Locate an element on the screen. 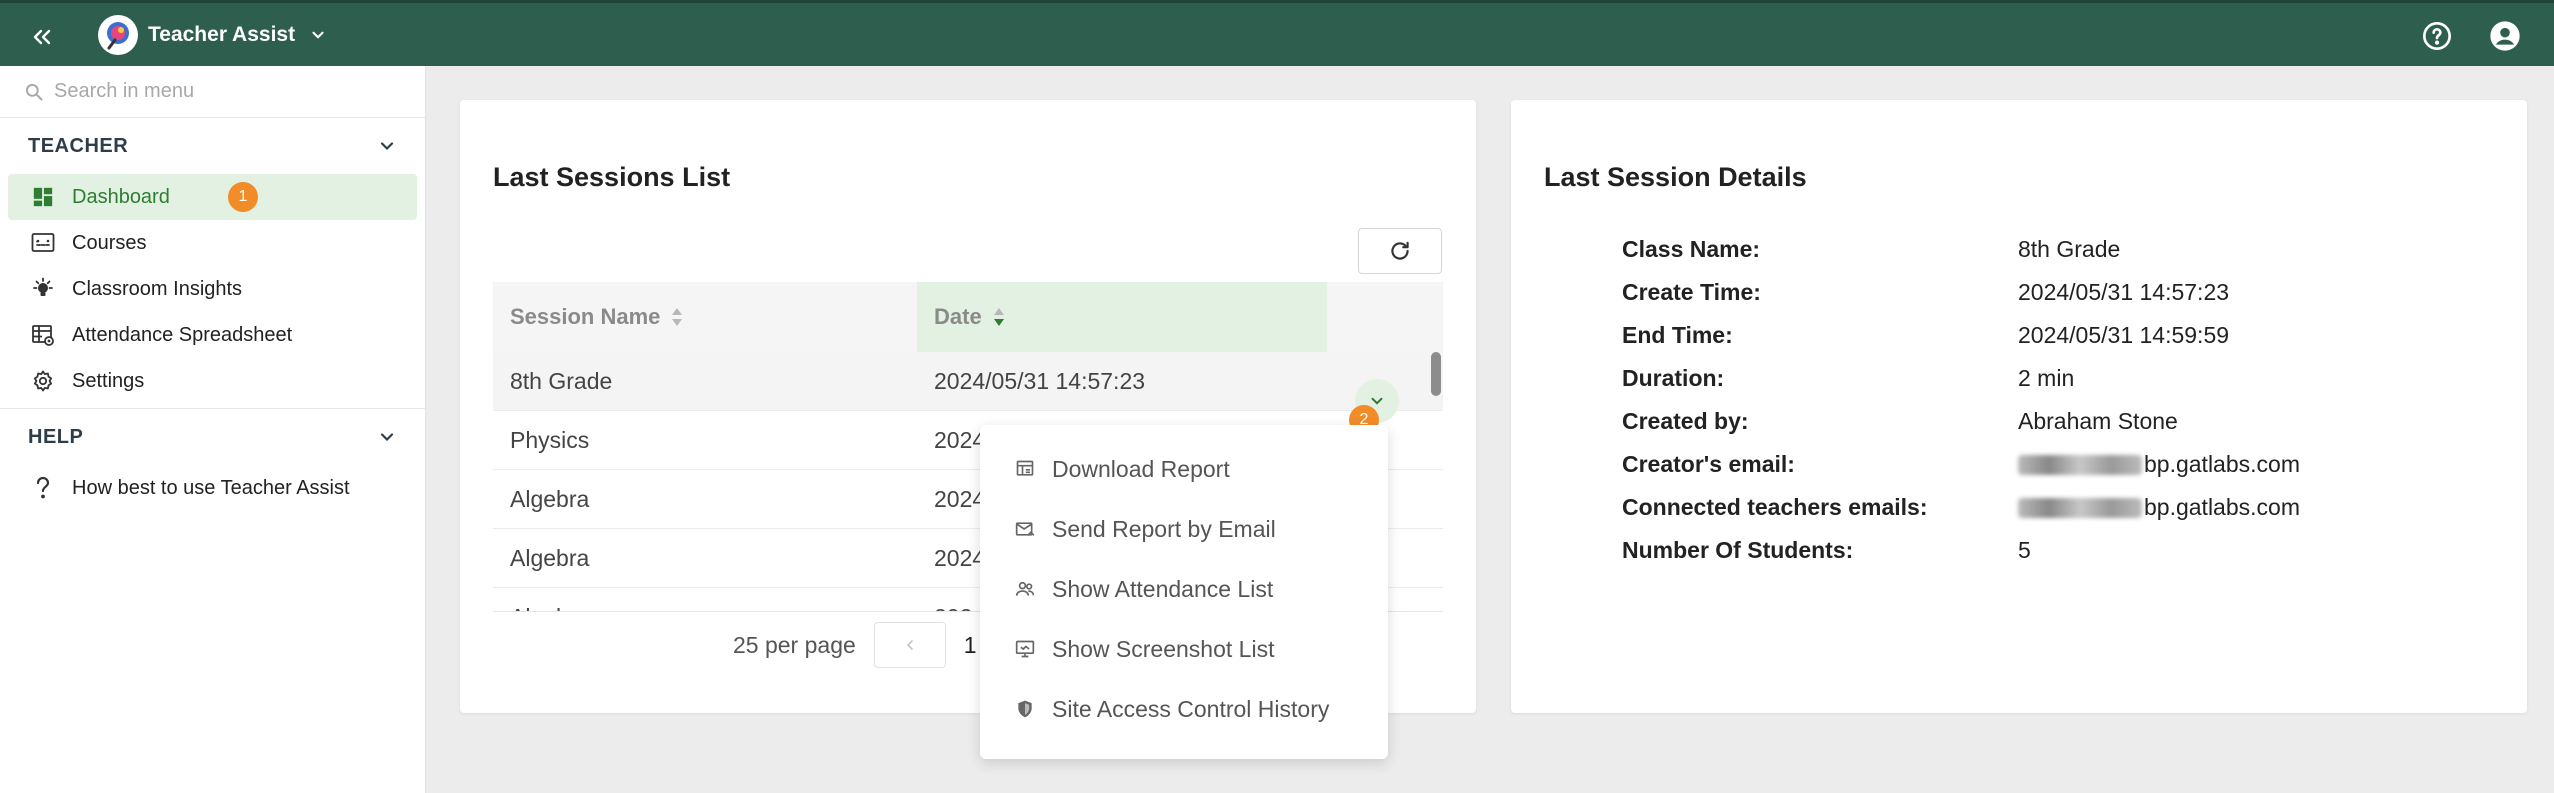 This screenshot has width=2554, height=793. detail-label: Creator's email: is located at coordinates (1708, 464).